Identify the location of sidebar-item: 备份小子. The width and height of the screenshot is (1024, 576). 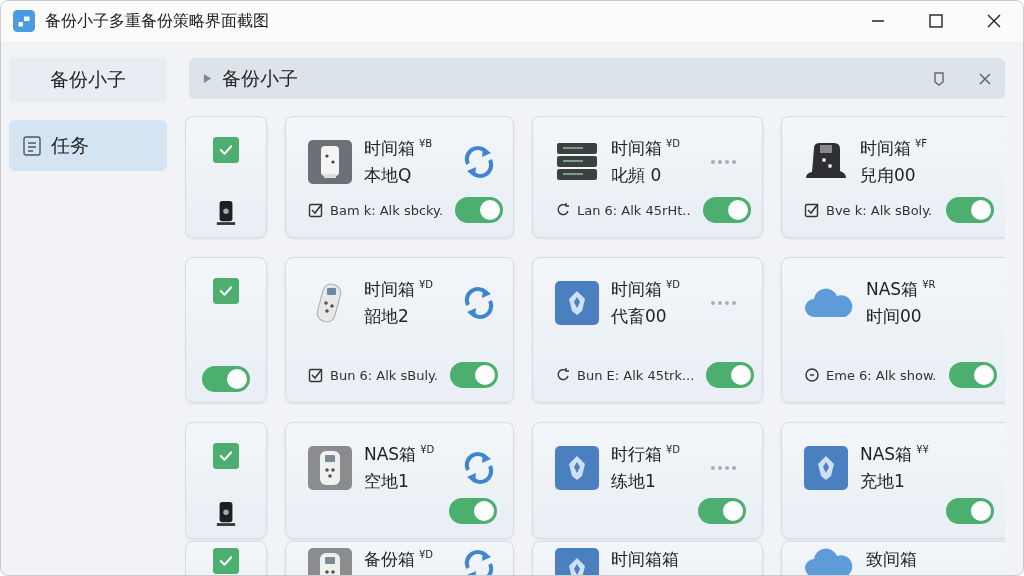
(88, 80).